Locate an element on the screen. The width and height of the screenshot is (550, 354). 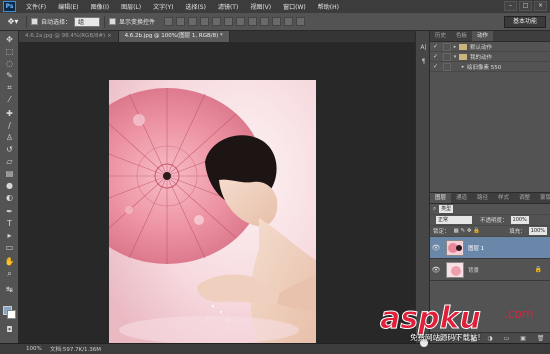
menu-select: 选择(S) is located at coordinates (195, 6).